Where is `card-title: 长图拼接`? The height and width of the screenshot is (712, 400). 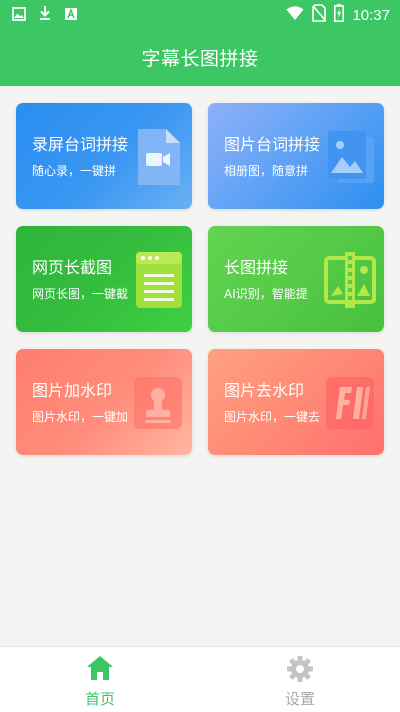
card-title: 长图拼接 is located at coordinates (256, 267).